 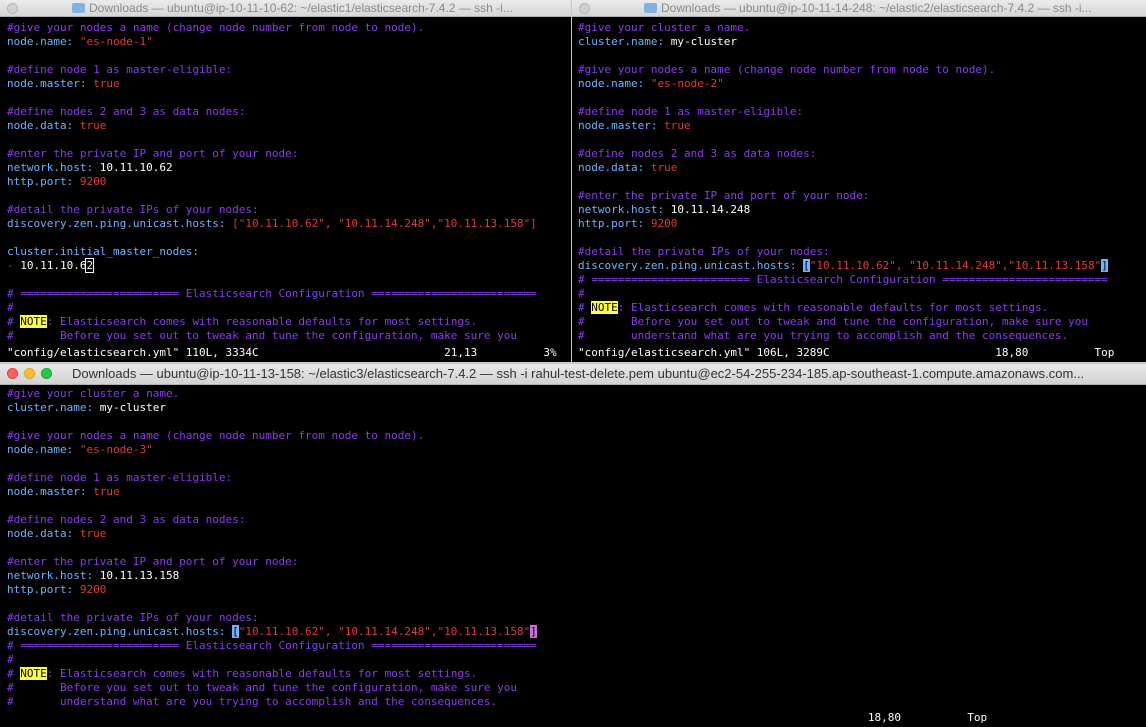 What do you see at coordinates (289, 265) in the screenshot?
I see `terminal-line: - 10.11.10.62` at bounding box center [289, 265].